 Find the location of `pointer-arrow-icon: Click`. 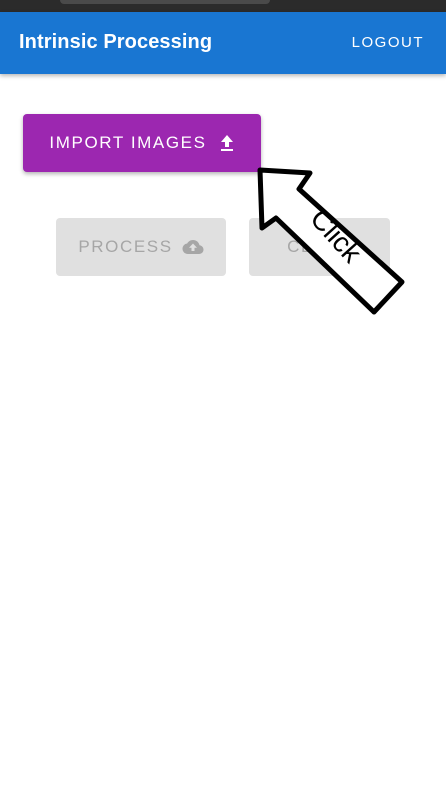

pointer-arrow-icon: Click is located at coordinates (335, 245).